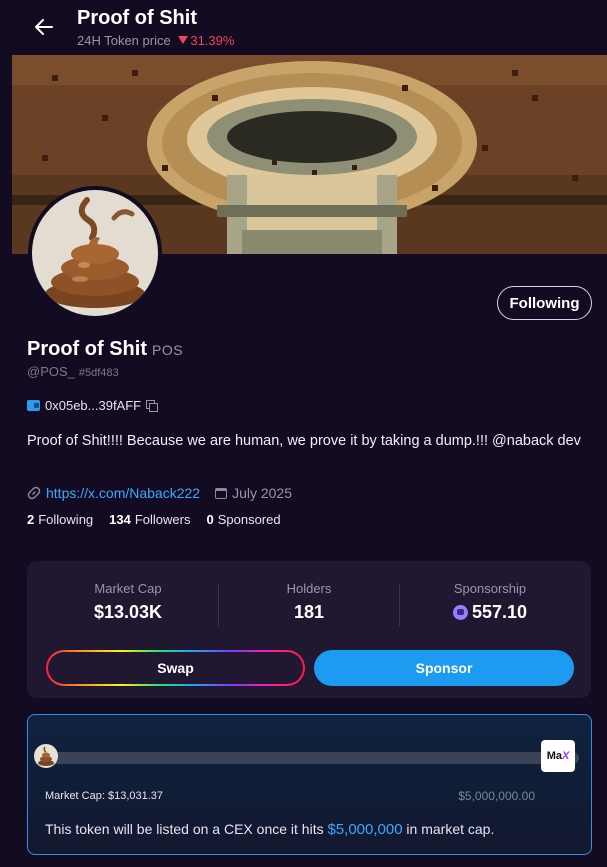 This screenshot has height=867, width=607. I want to click on progress-track, so click(307, 758).